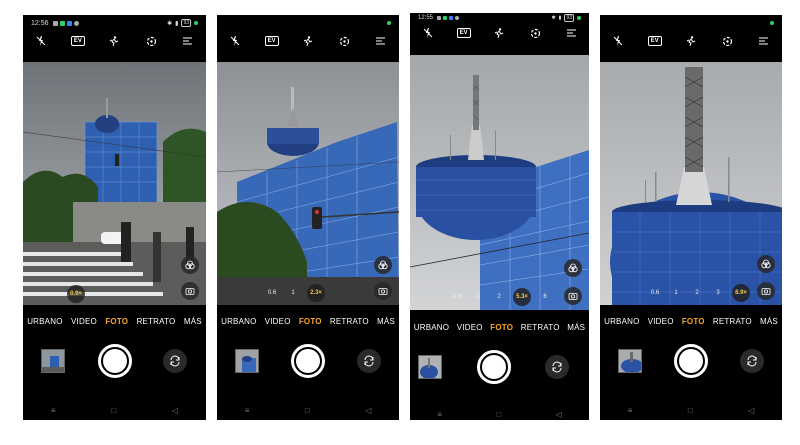  I want to click on zoom-option: 5.3×, so click(522, 297).